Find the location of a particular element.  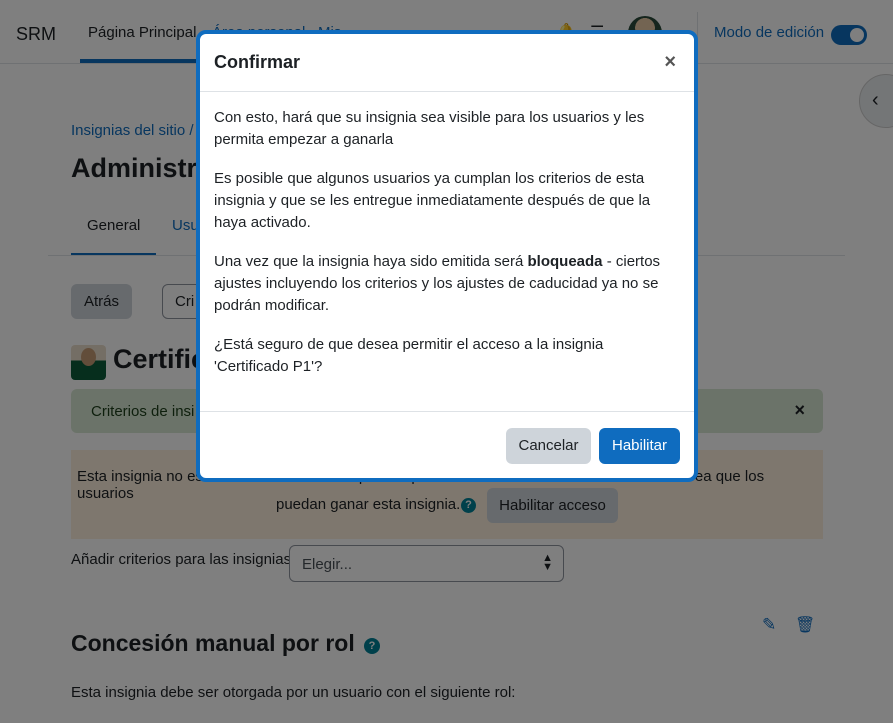

enable-button: Habilitar is located at coordinates (639, 446).